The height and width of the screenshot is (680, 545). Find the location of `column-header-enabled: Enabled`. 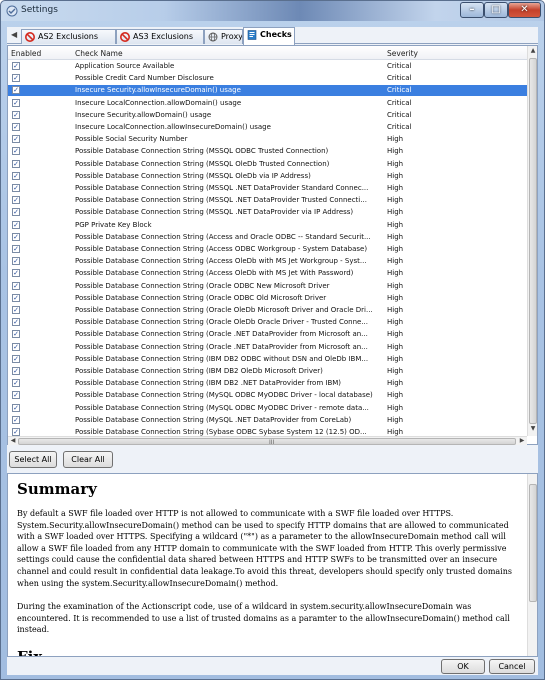

column-header-enabled: Enabled is located at coordinates (26, 53).